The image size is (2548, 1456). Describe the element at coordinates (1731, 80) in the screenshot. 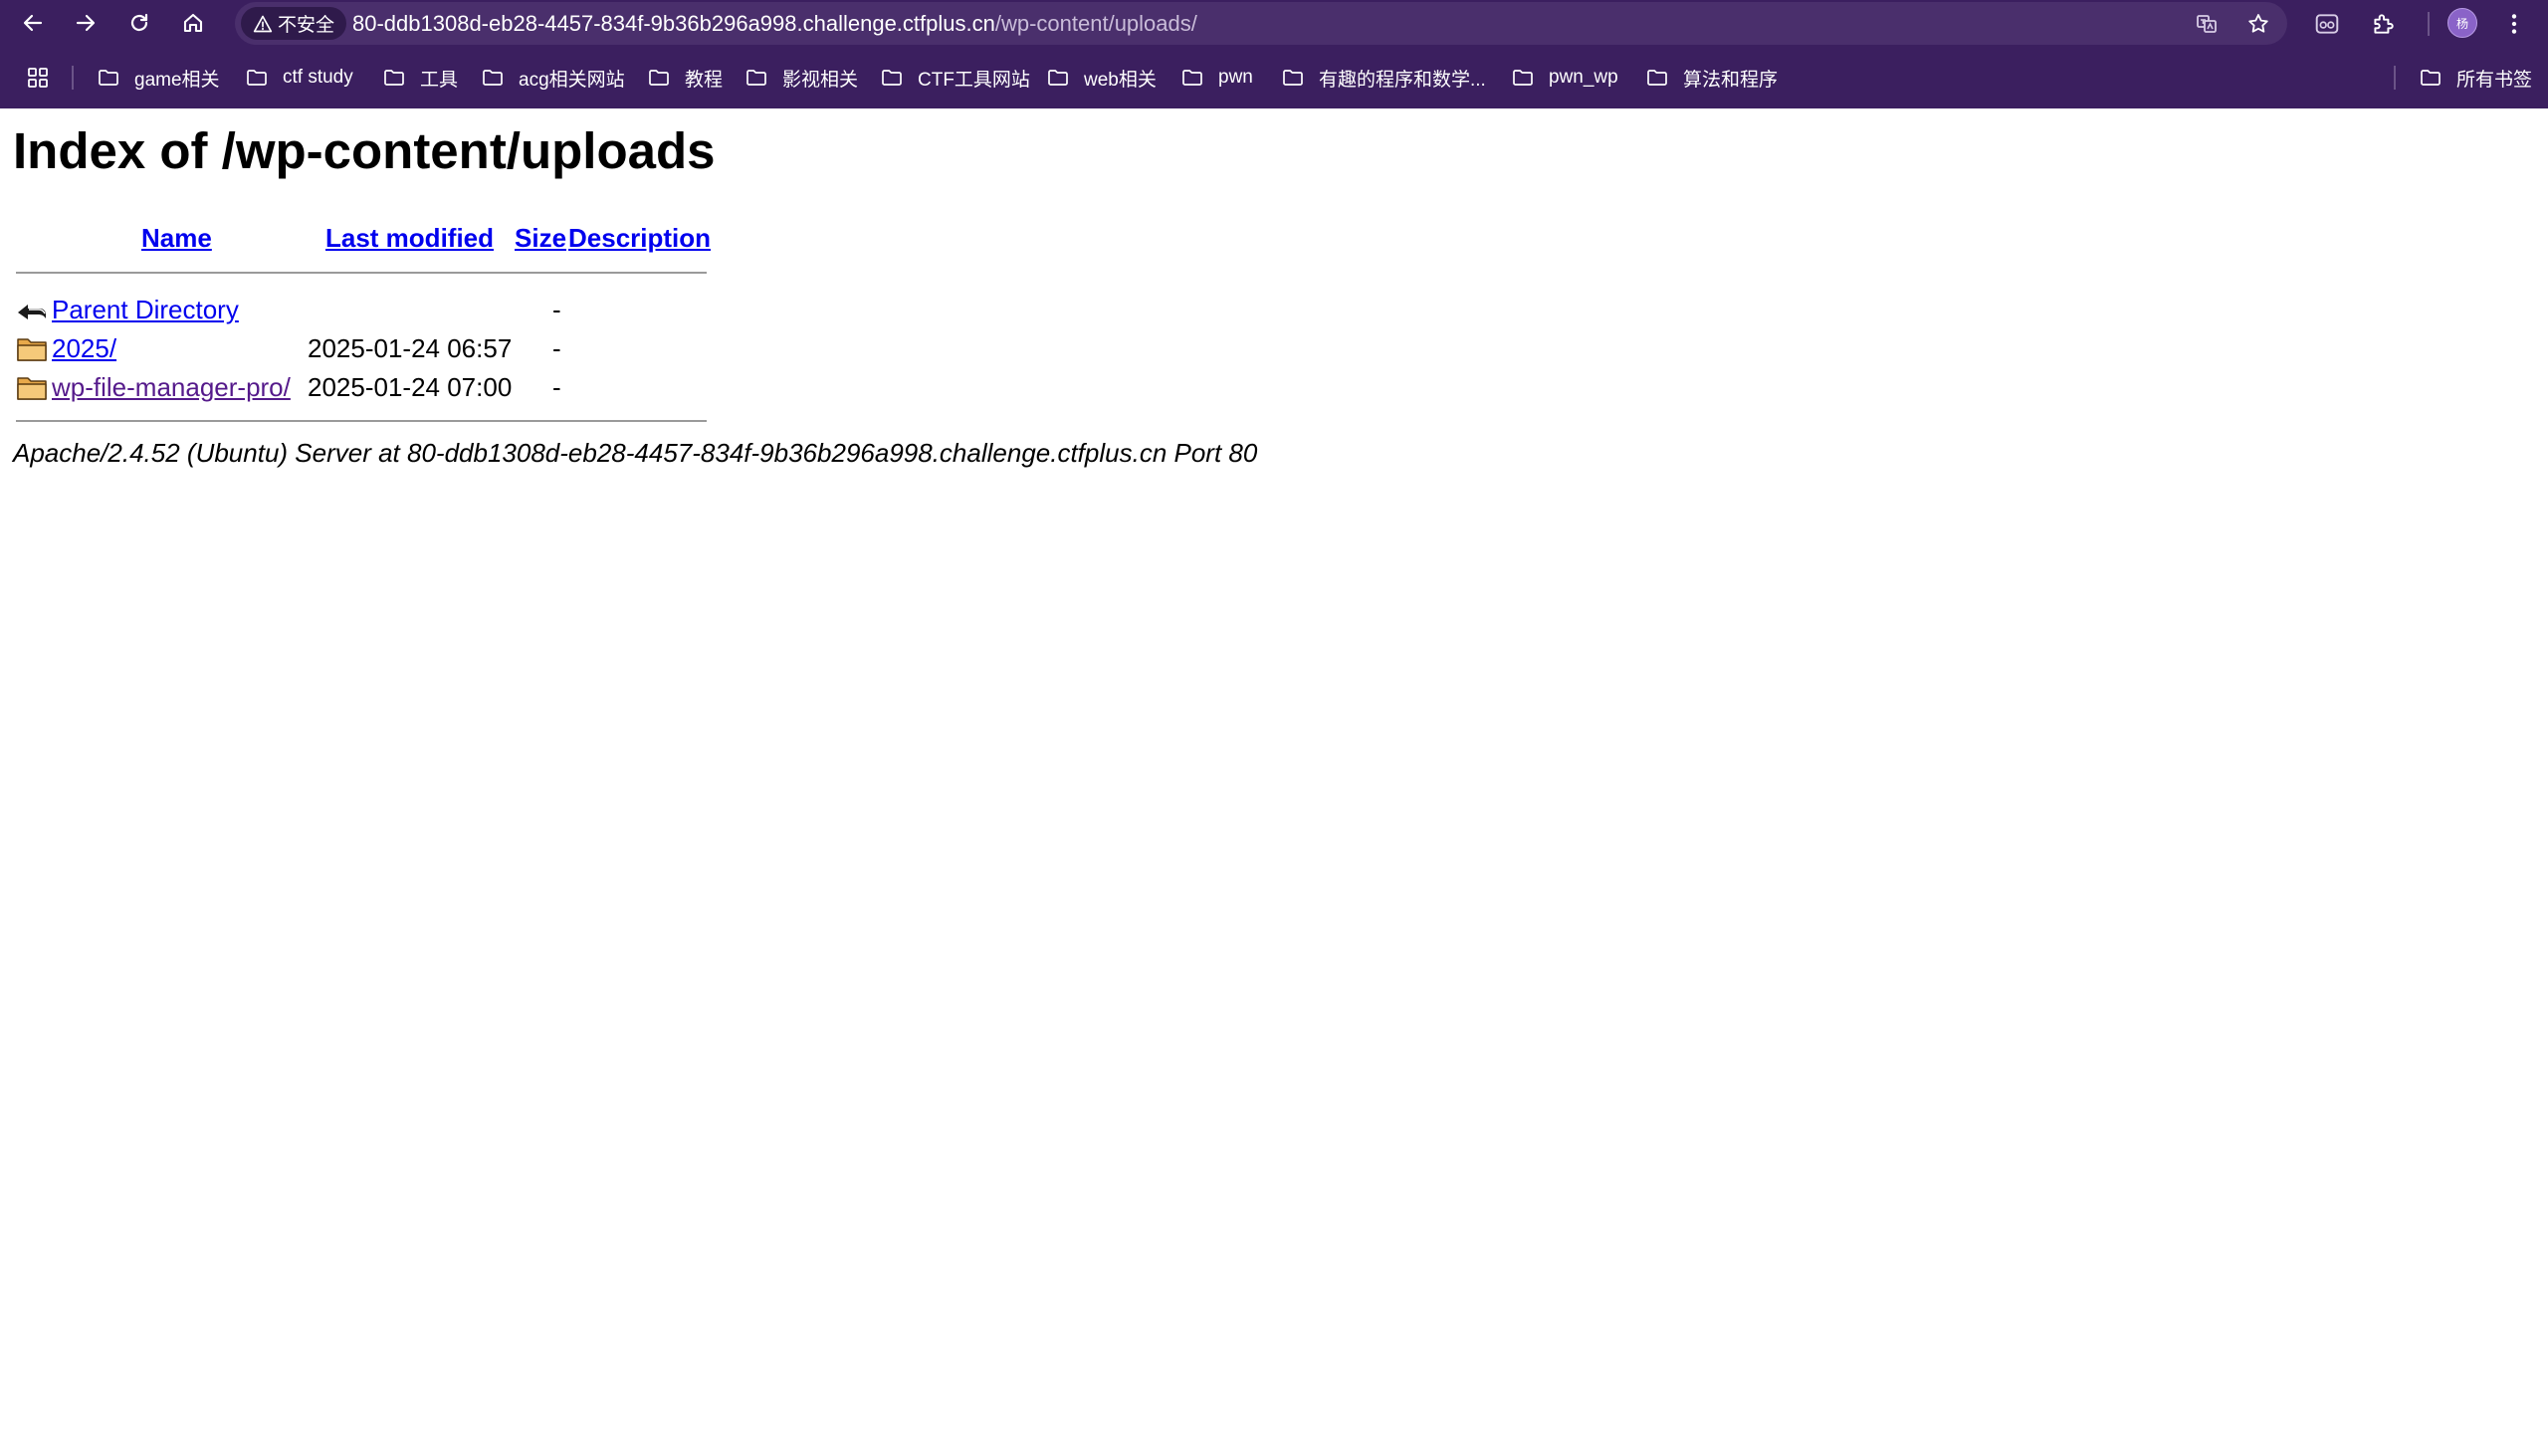

I see `bookmark-label: 算法和程序` at that location.